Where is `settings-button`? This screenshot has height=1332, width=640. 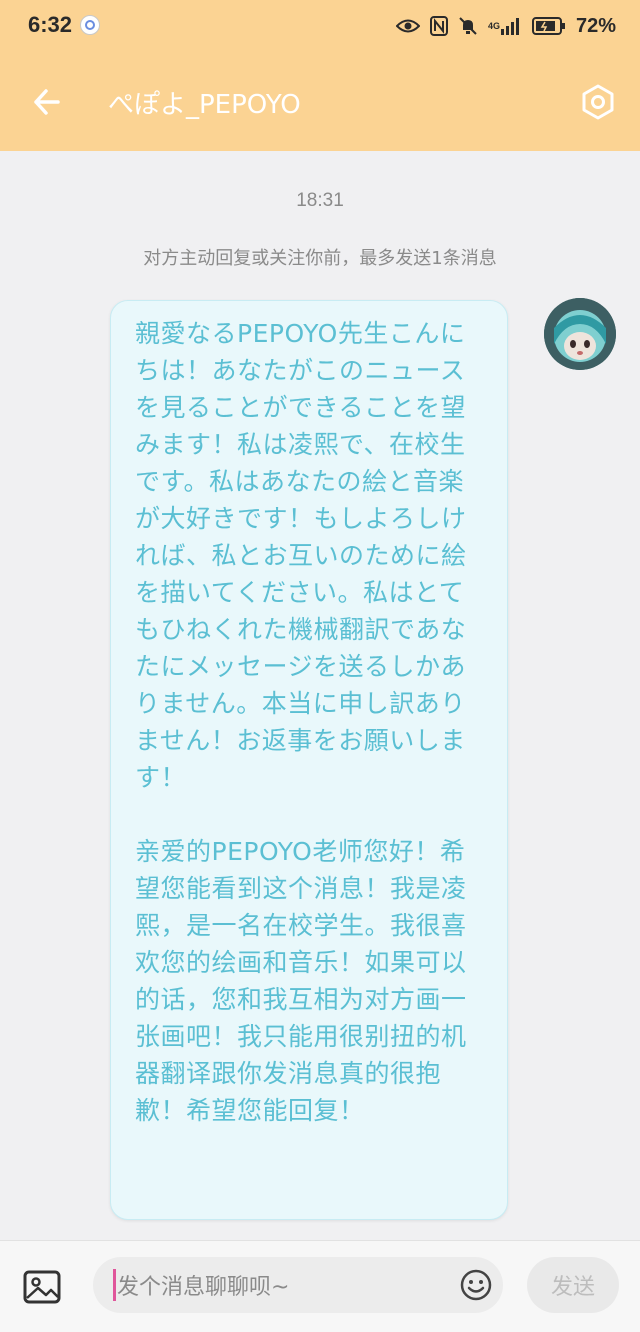
settings-button is located at coordinates (598, 102).